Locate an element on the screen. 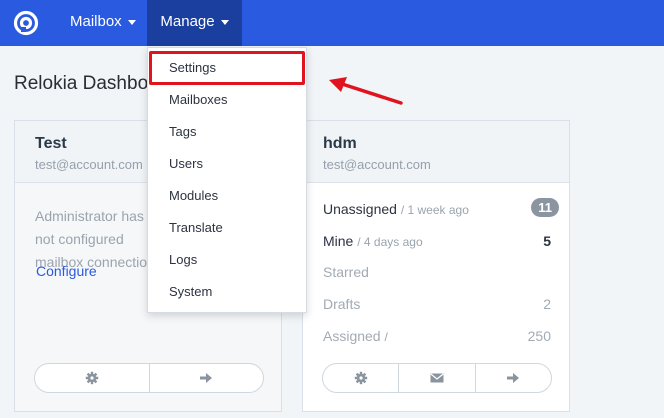 The image size is (664, 418). nav-mailbox-label: Mailbox is located at coordinates (96, 21).